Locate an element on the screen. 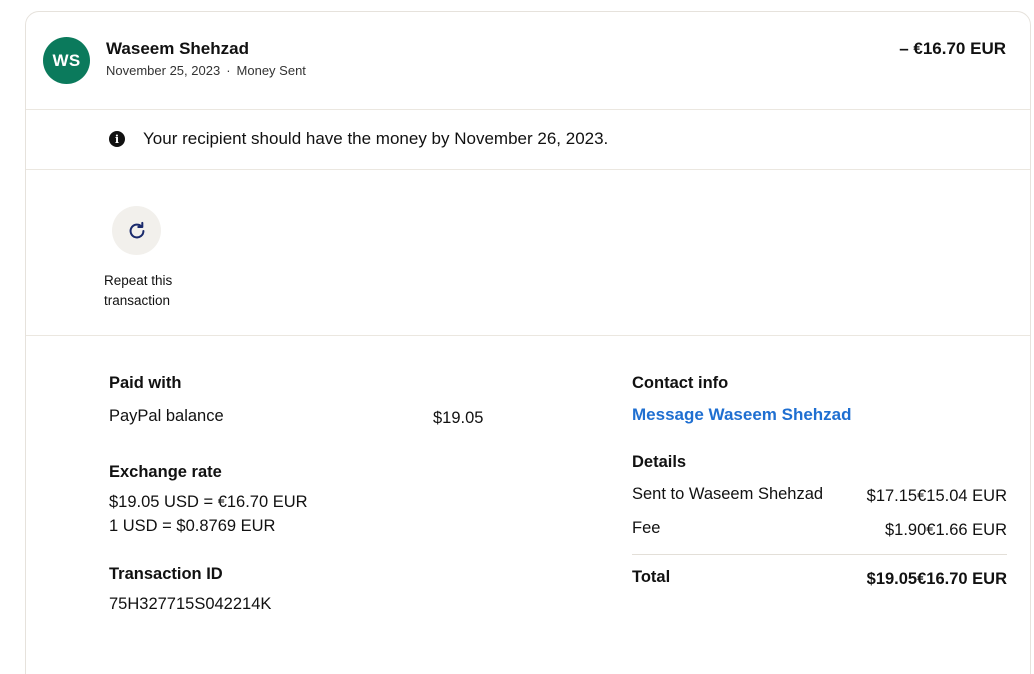 The height and width of the screenshot is (674, 1034). repeat-transaction-label: Repeat this transaction is located at coordinates (149, 291).